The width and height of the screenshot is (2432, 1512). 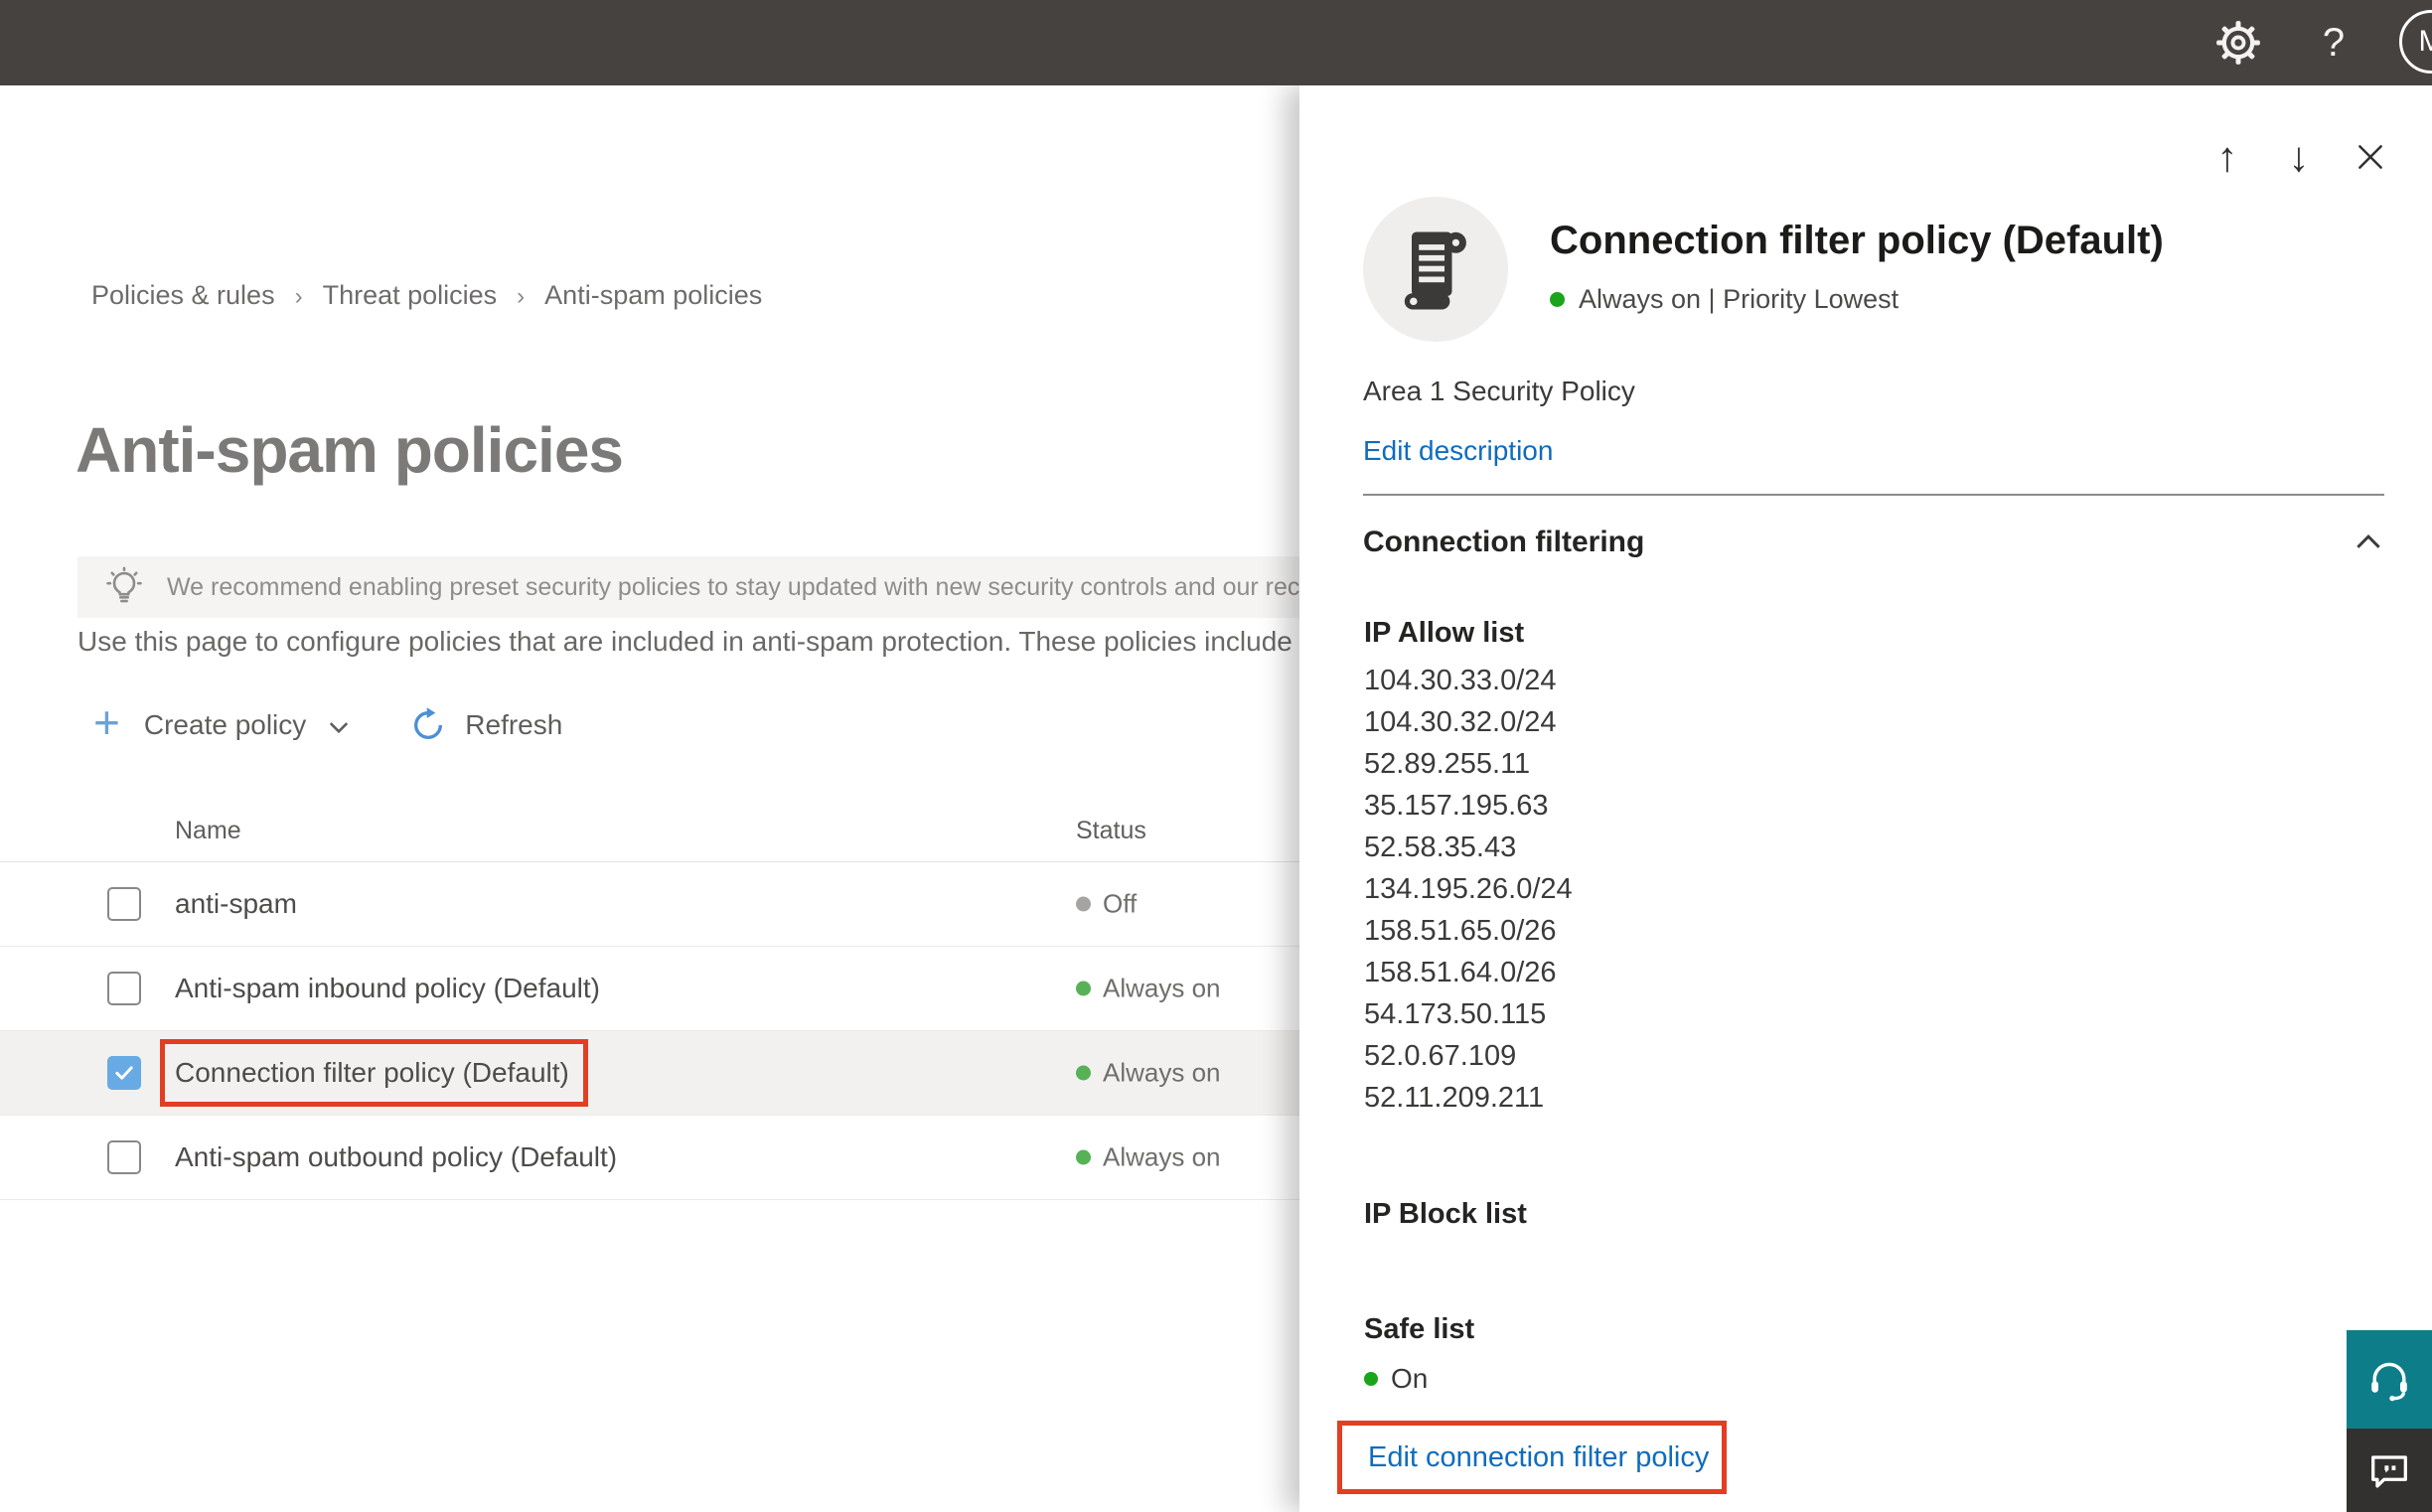 I want to click on ip-address-item: 158.51.65.0/26, so click(x=1460, y=931).